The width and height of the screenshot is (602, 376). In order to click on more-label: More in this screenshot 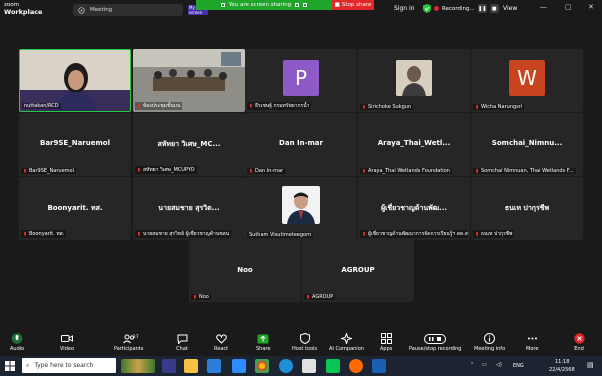, I will do `click(532, 349)`.